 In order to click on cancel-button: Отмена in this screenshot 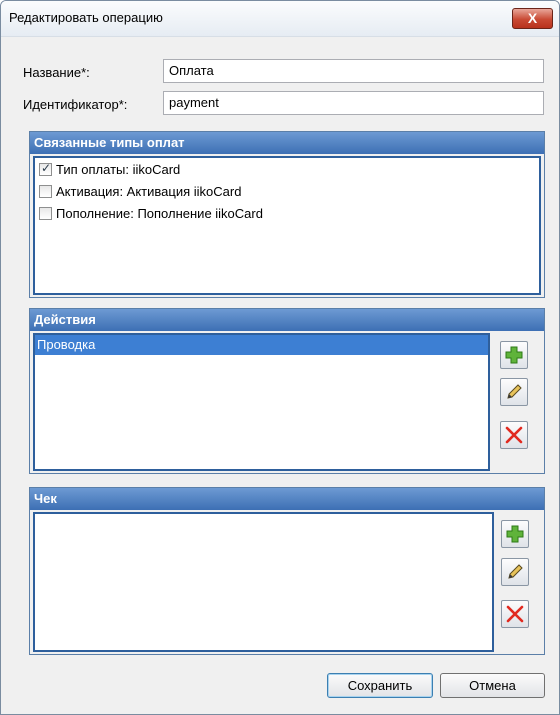, I will do `click(492, 685)`.